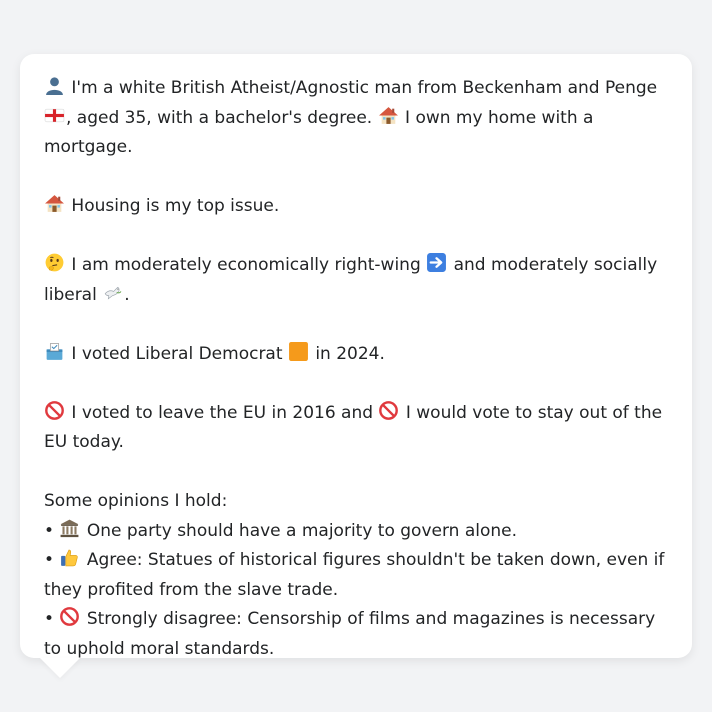 The height and width of the screenshot is (712, 712). Describe the element at coordinates (69, 528) in the screenshot. I see `classical-building-icon` at that location.